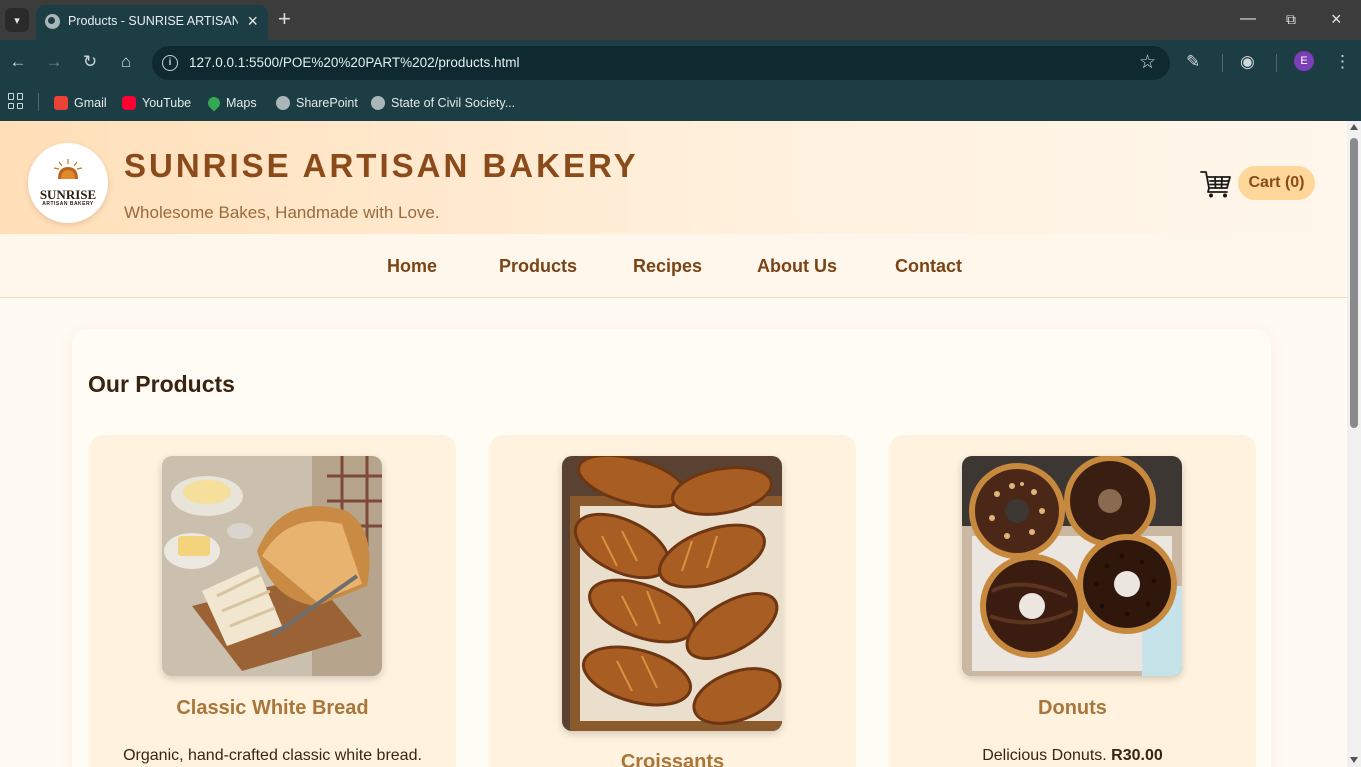 The image size is (1361, 767). I want to click on nav-recipes: Recipes, so click(667, 266).